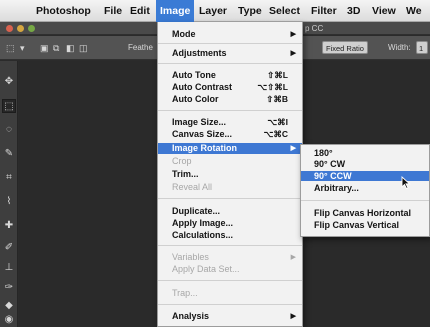 The image size is (430, 327). Describe the element at coordinates (314, 28) in the screenshot. I see `window-title: p CC` at that location.